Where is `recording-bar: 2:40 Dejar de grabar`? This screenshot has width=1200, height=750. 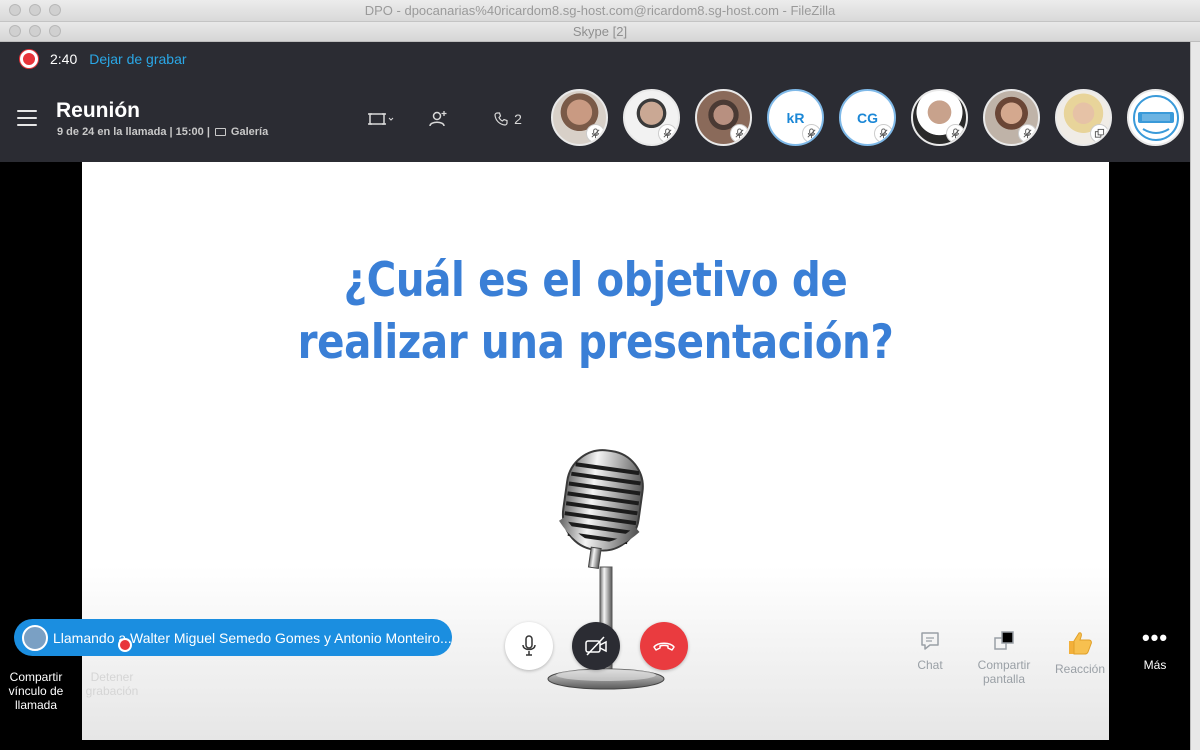
recording-bar: 2:40 Dejar de grabar is located at coordinates (103, 59).